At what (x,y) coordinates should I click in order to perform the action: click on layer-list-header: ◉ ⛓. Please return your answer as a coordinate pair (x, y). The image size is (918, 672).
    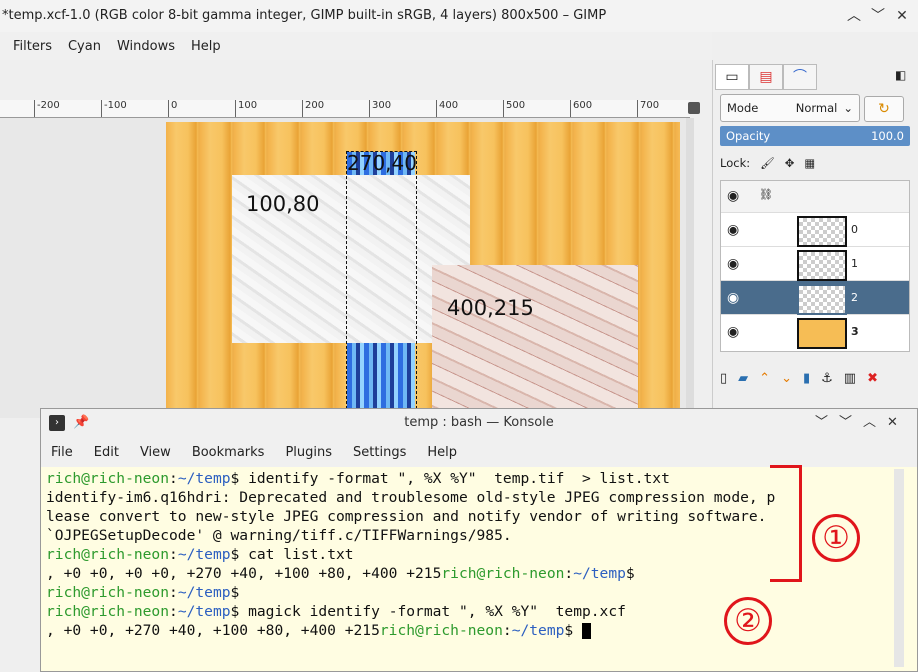
    Looking at the image, I should click on (815, 197).